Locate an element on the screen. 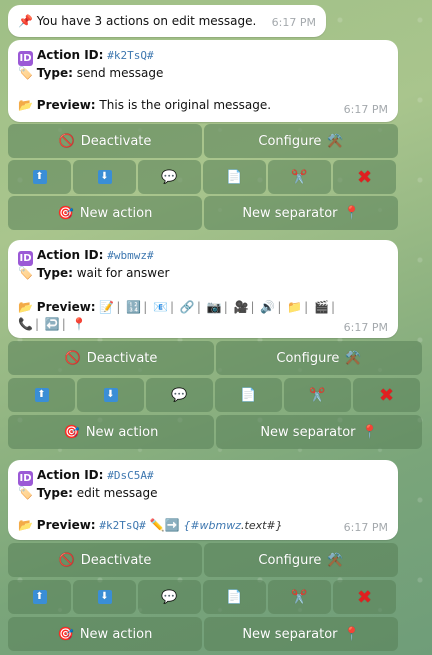  folder-file-icon: 📁 is located at coordinates (295, 307).